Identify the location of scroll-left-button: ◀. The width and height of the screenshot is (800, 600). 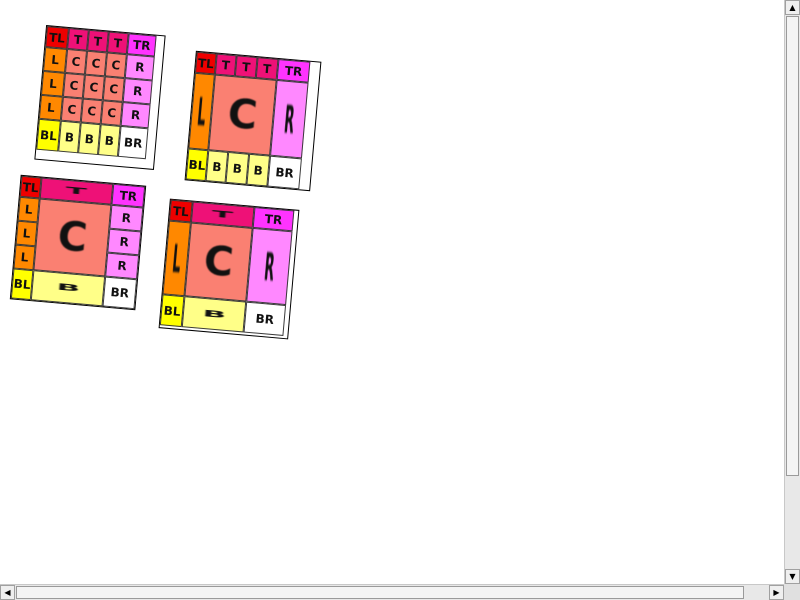
(7, 592).